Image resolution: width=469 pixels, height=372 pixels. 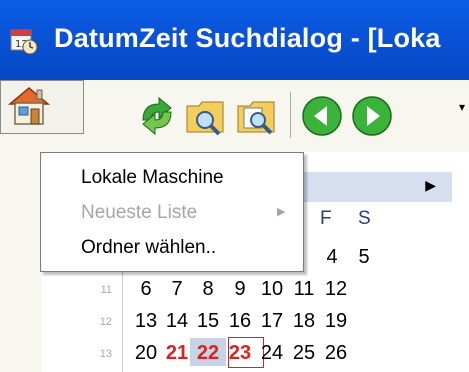 I want to click on weekday-friday: F, so click(x=326, y=218).